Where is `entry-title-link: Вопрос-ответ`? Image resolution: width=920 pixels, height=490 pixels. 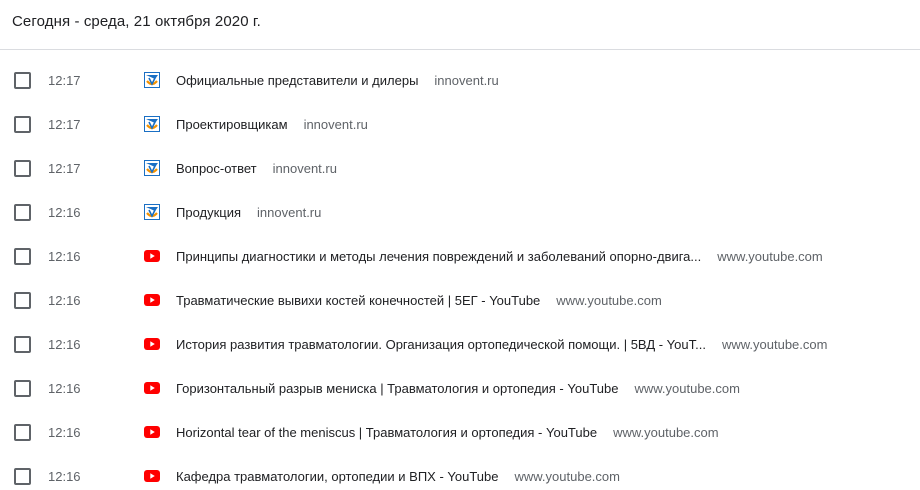
entry-title-link: Вопрос-ответ is located at coordinates (216, 168).